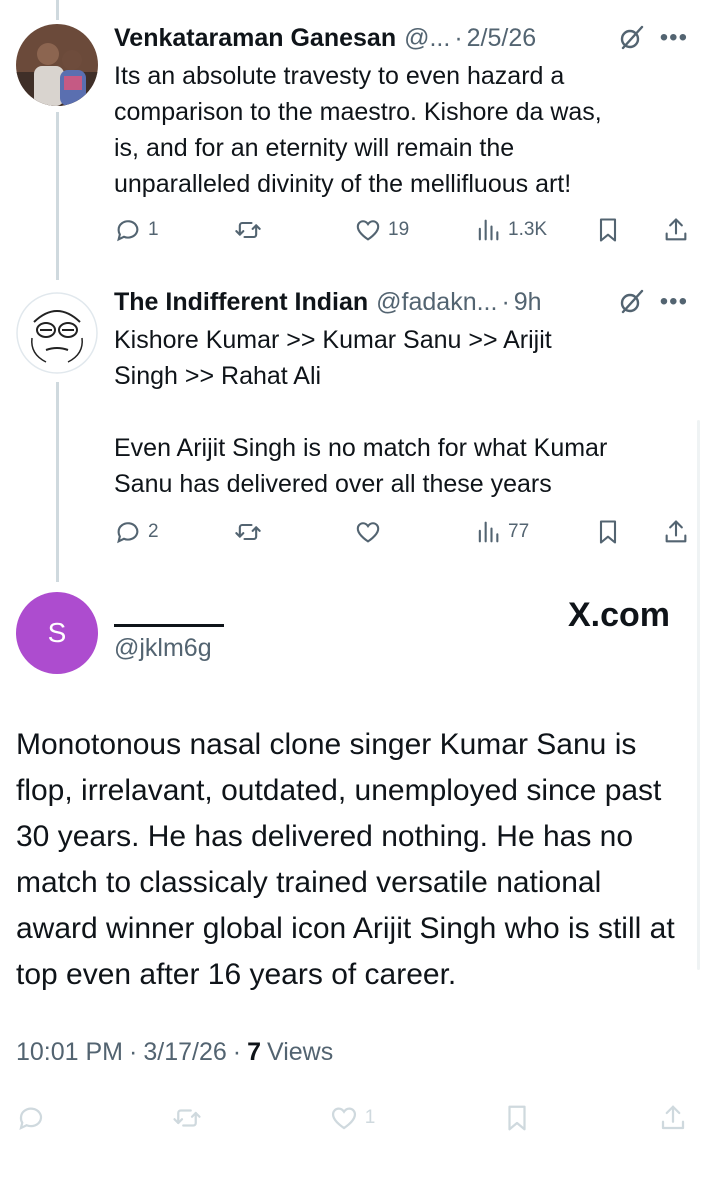  What do you see at coordinates (528, 302) in the screenshot?
I see `tweet-time: 9h` at bounding box center [528, 302].